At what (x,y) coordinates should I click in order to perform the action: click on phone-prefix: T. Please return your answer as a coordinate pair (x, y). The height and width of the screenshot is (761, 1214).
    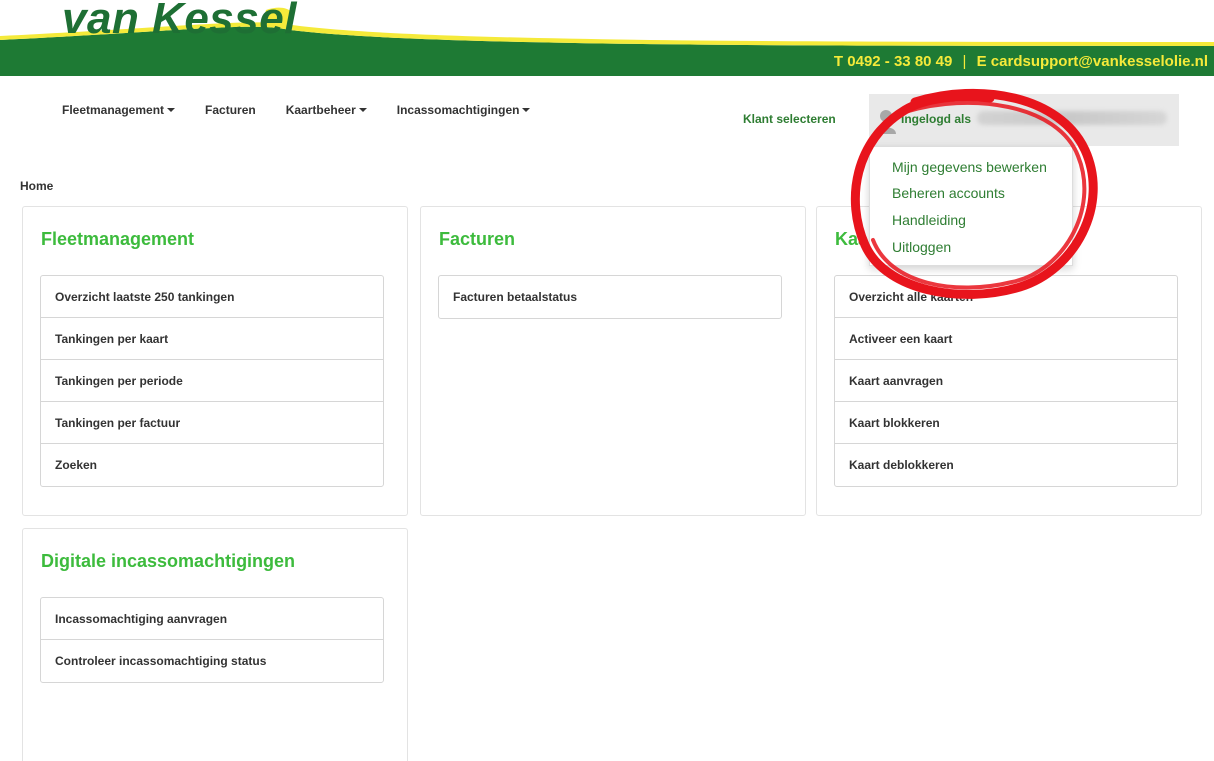
    Looking at the image, I should click on (838, 61).